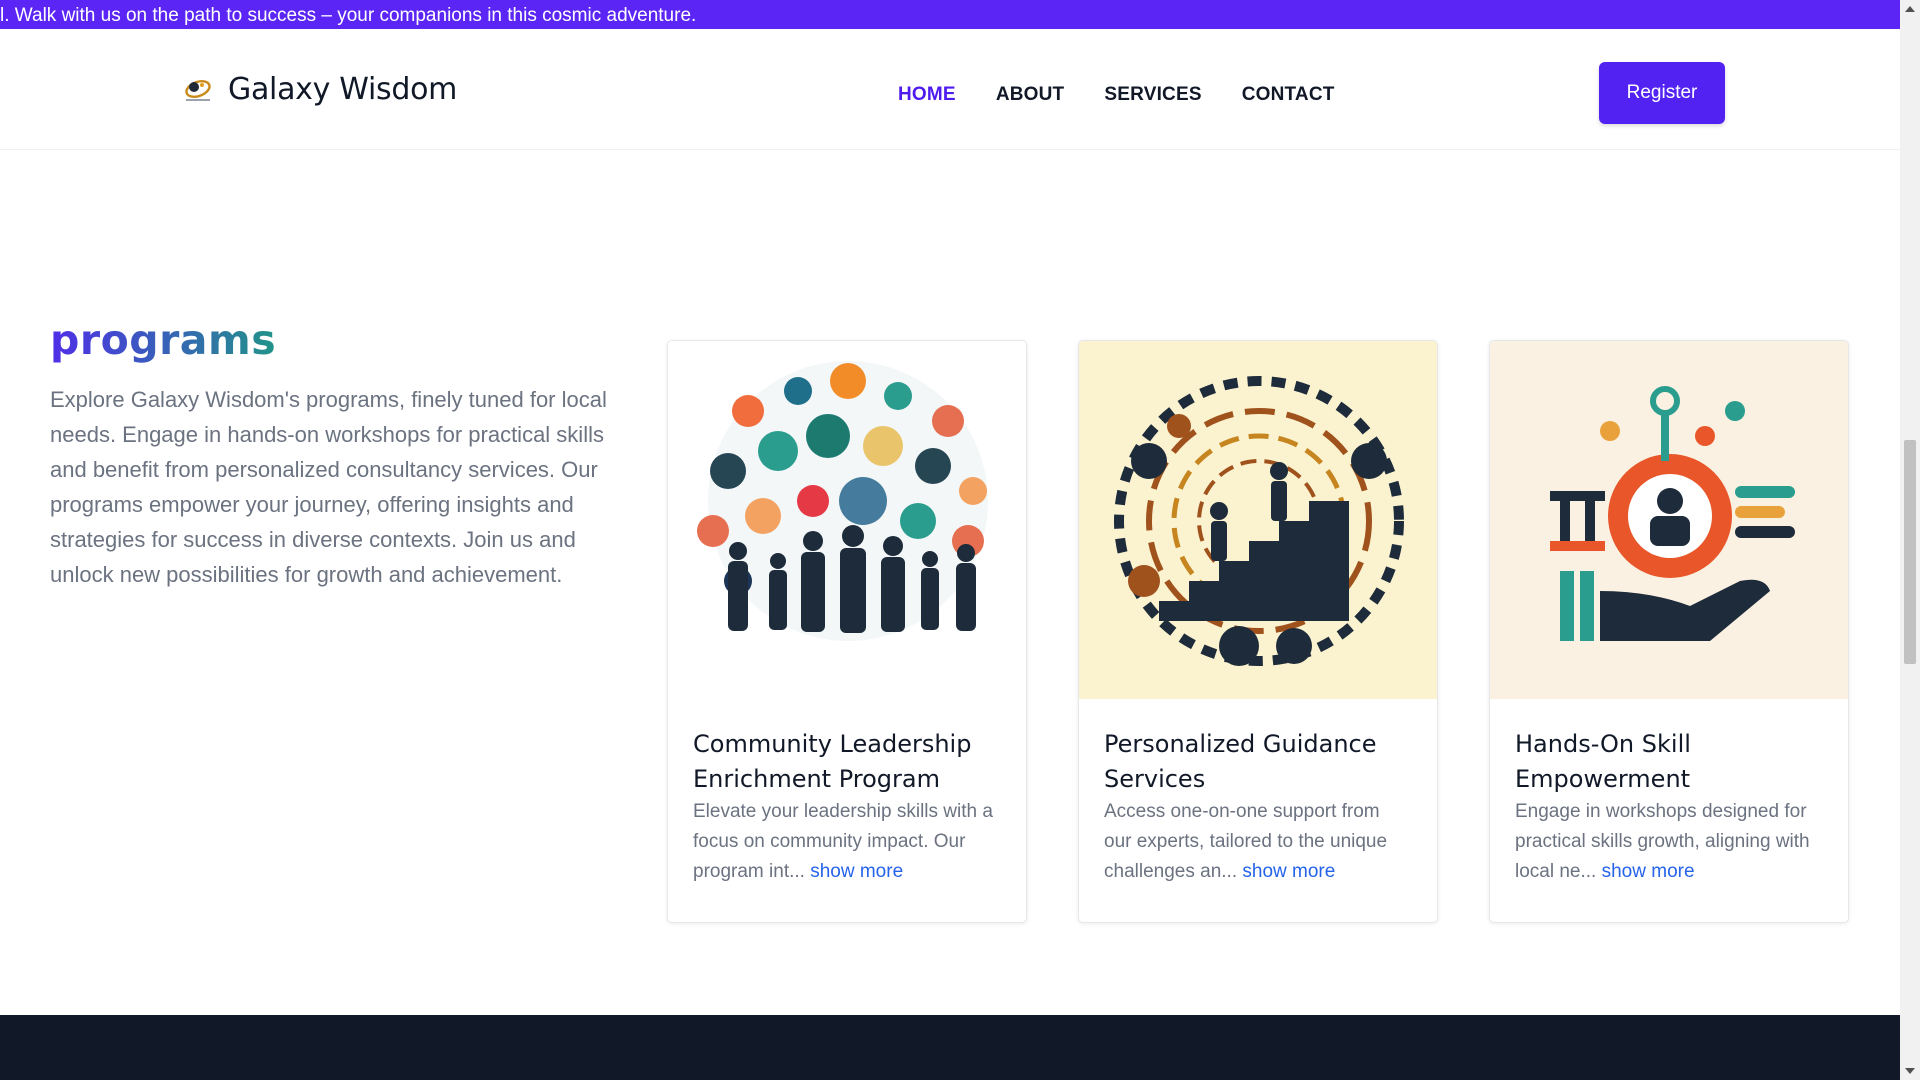 The height and width of the screenshot is (1080, 1920). Describe the element at coordinates (1662, 93) in the screenshot. I see `register-button: Register` at that location.